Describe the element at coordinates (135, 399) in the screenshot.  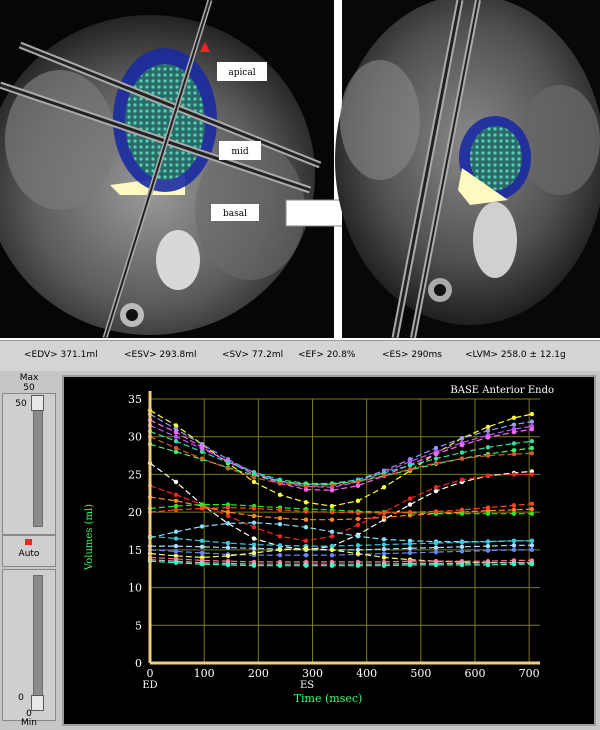
I see `y-tick-label: 35` at that location.